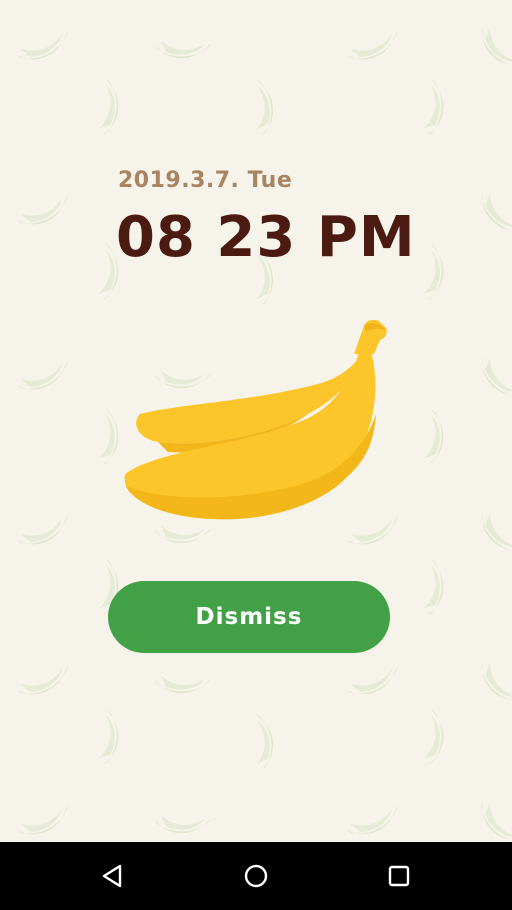 This screenshot has height=910, width=512. Describe the element at coordinates (113, 876) in the screenshot. I see `back-triangle-icon` at that location.